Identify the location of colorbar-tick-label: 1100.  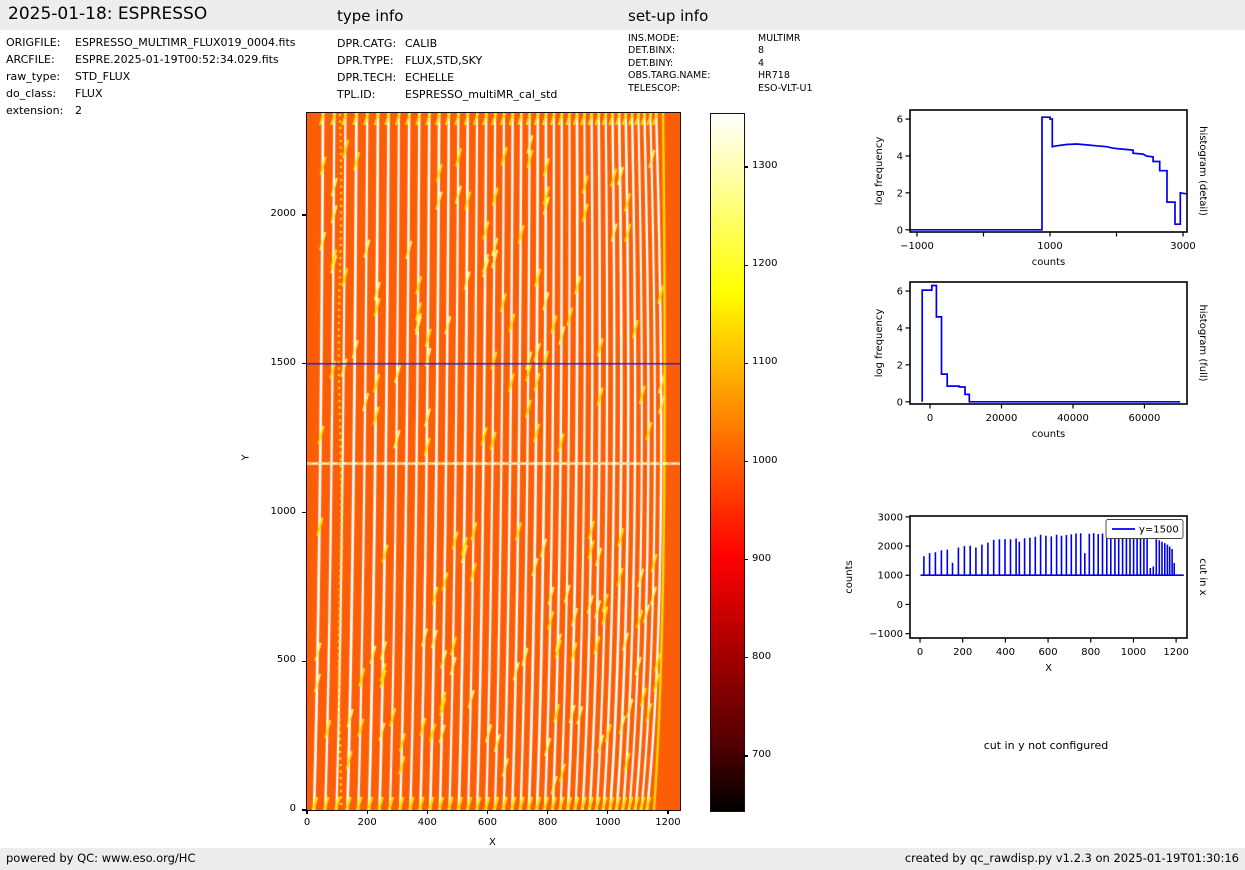
(765, 362).